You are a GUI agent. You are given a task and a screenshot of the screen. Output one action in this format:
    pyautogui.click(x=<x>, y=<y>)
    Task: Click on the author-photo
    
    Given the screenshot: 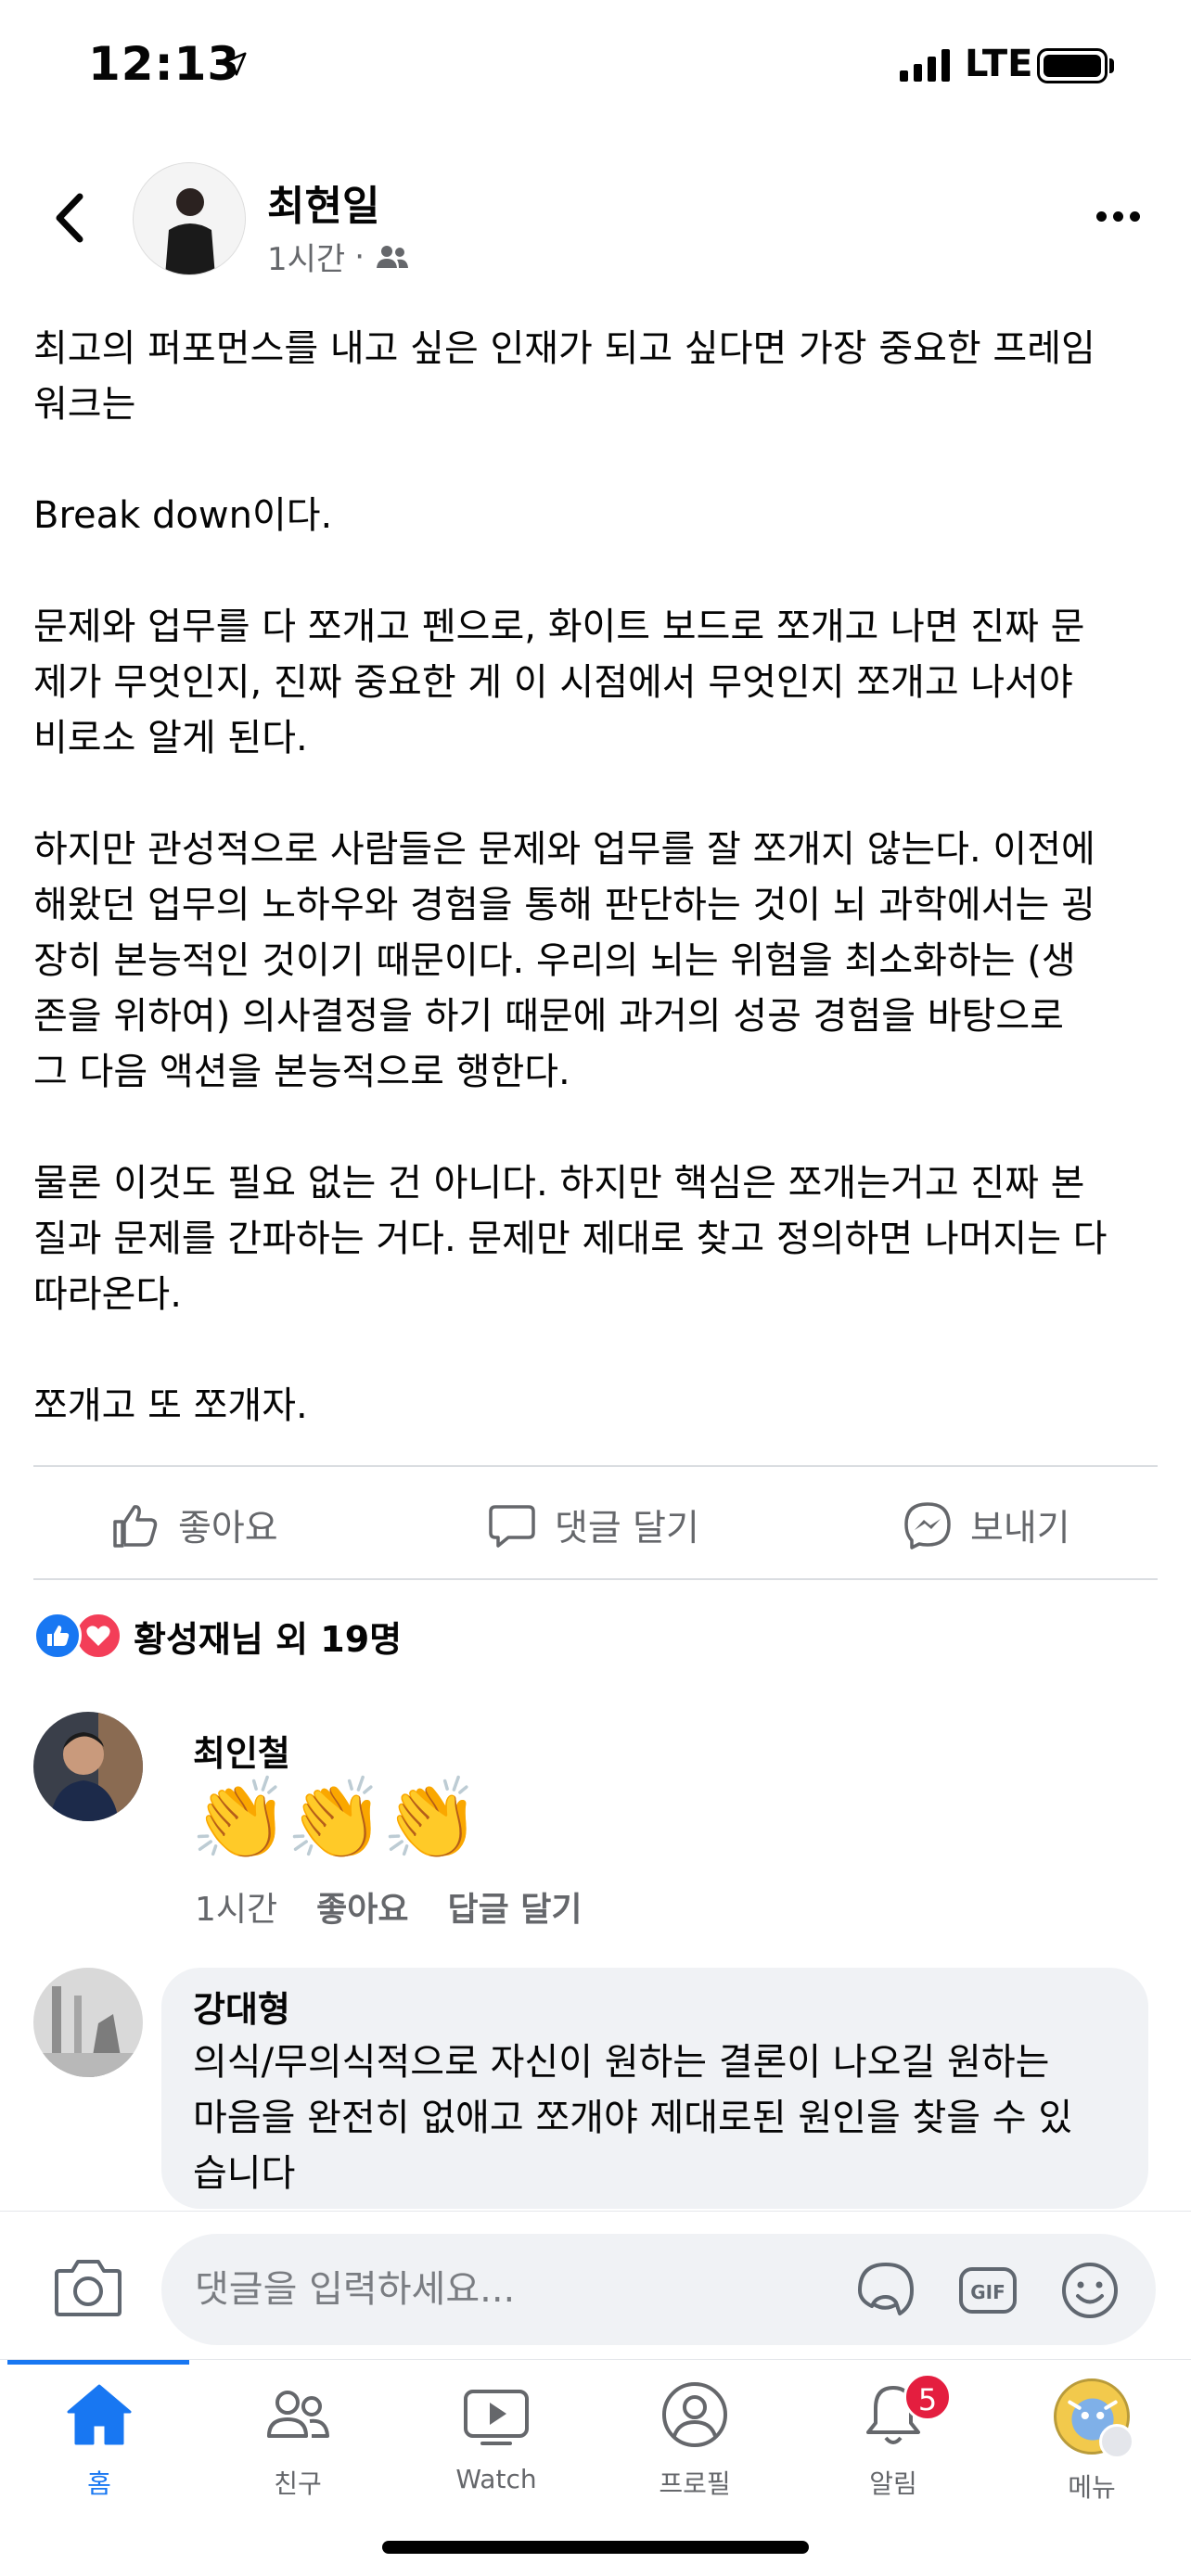 What is the action you would take?
    pyautogui.click(x=190, y=218)
    